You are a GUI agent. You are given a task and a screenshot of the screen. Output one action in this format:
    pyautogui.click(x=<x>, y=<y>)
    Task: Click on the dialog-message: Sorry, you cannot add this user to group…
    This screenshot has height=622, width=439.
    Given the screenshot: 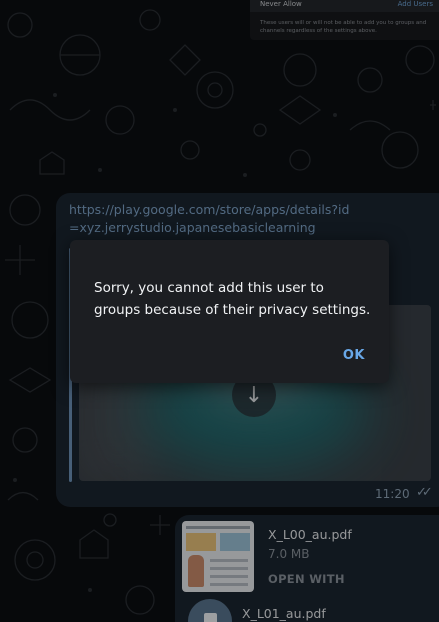 What is the action you would take?
    pyautogui.click(x=232, y=299)
    